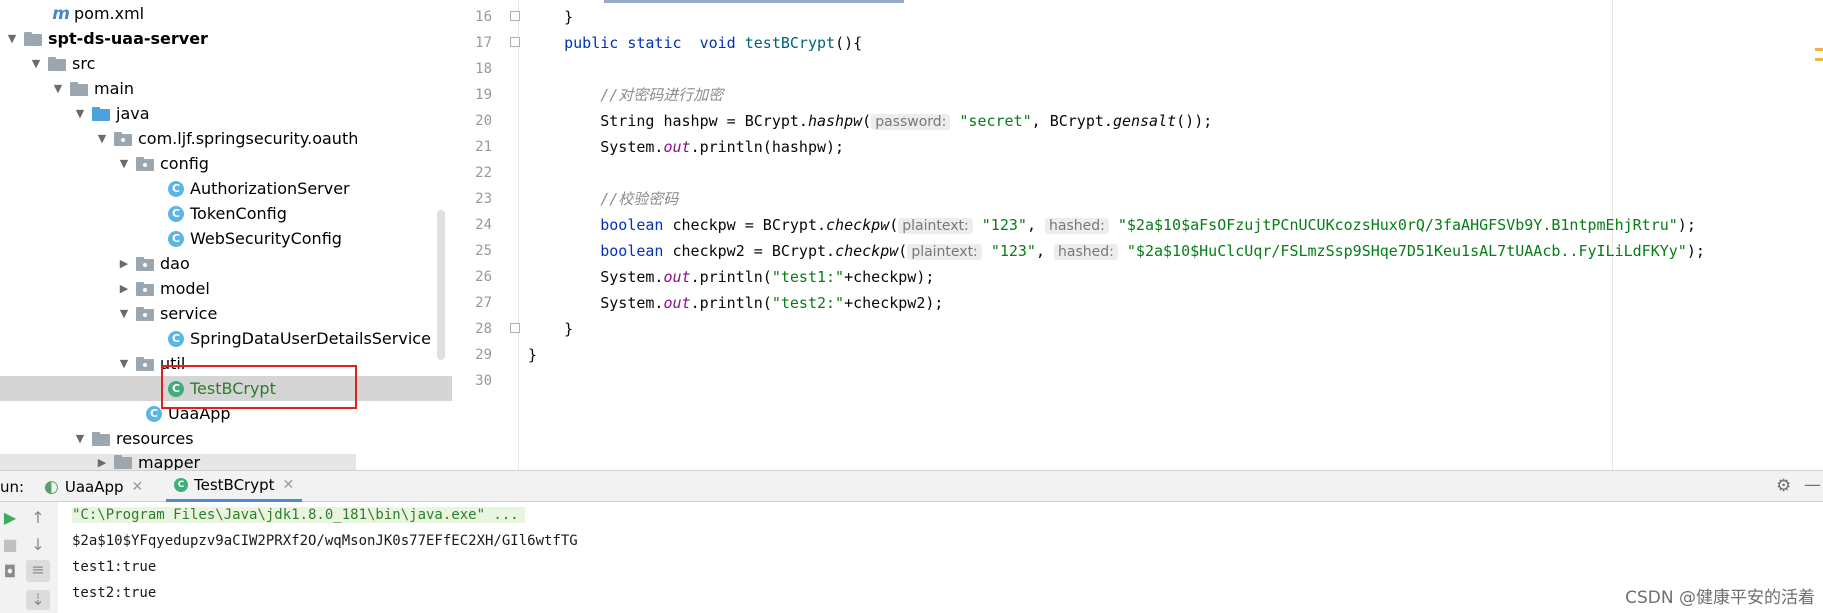 This screenshot has height=613, width=1823. I want to click on code-keyword: void, so click(717, 43).